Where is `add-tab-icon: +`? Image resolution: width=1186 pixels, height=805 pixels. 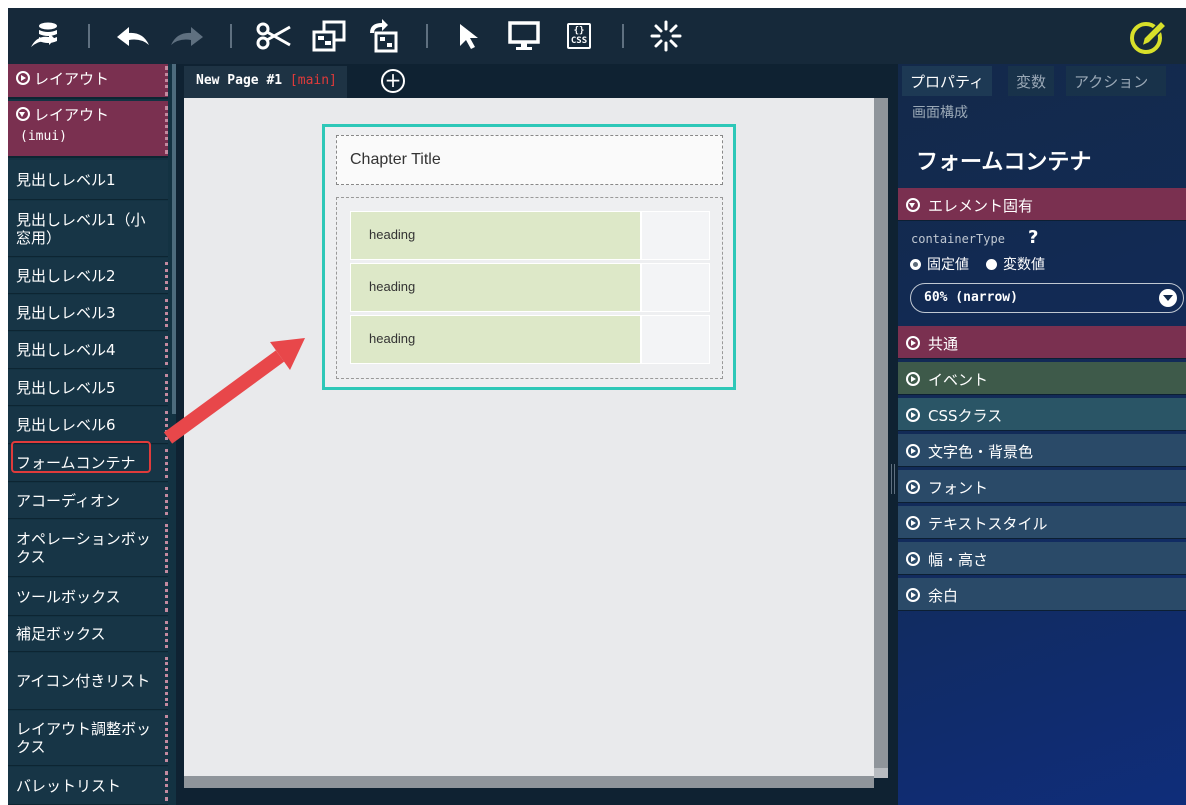
add-tab-icon: + is located at coordinates (393, 81).